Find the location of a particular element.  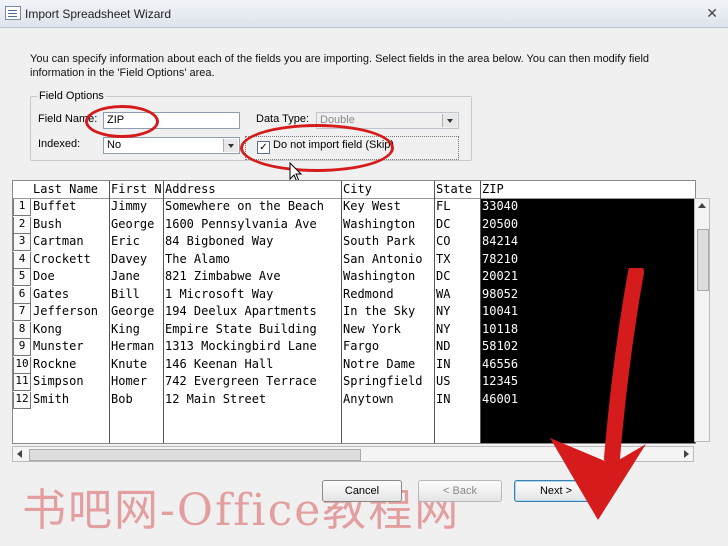

grid-header-row: Last Name First N Address City State ZIP is located at coordinates (354, 190).